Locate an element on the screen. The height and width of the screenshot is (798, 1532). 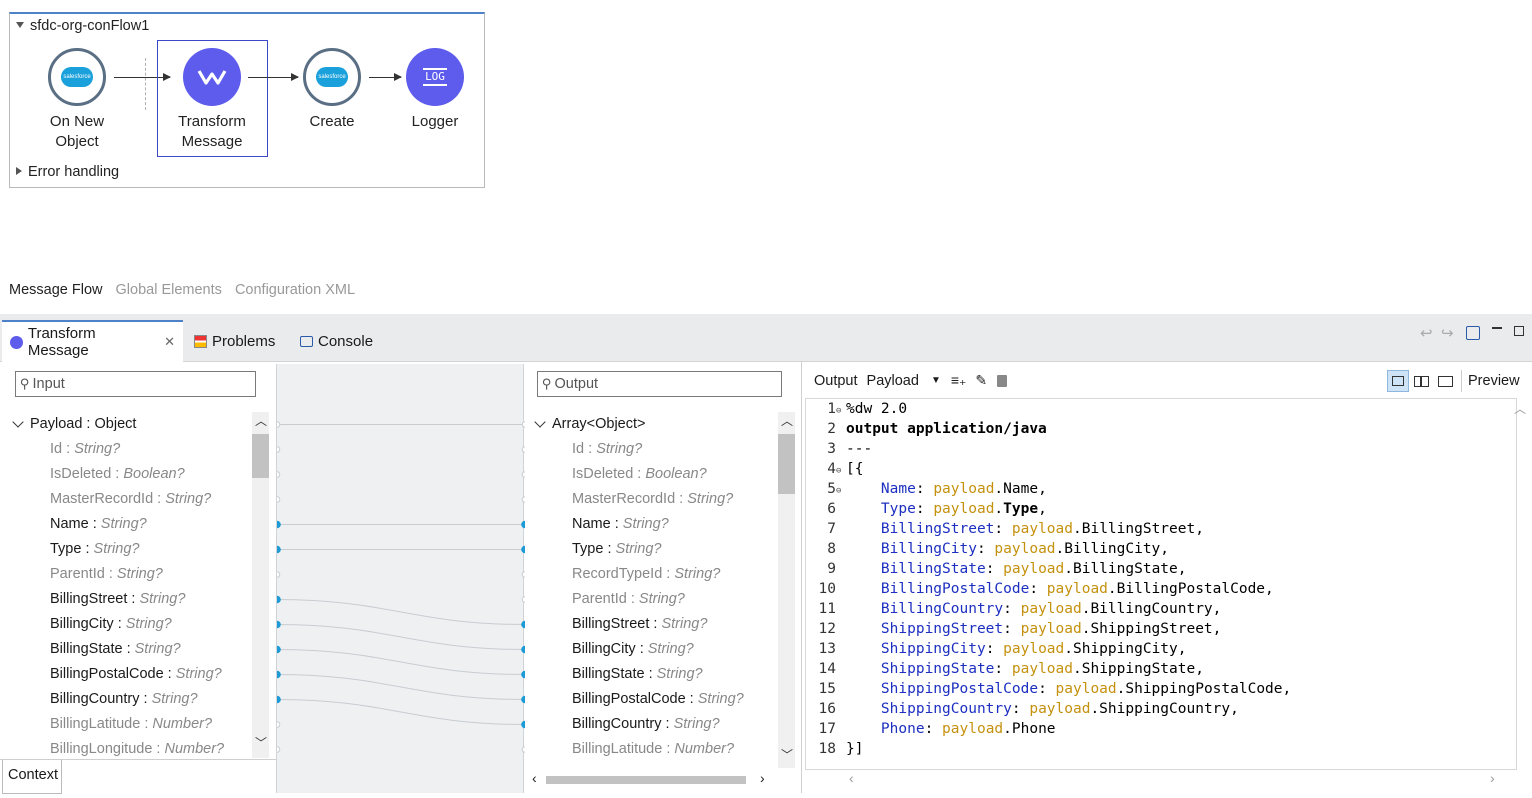
output-field-row: BillingPostalCode : String? is located at coordinates (658, 699).